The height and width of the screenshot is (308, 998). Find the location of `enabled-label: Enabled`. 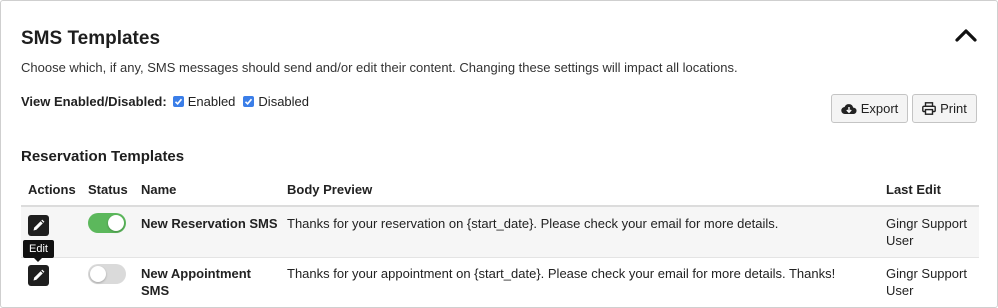

enabled-label: Enabled is located at coordinates (211, 101).